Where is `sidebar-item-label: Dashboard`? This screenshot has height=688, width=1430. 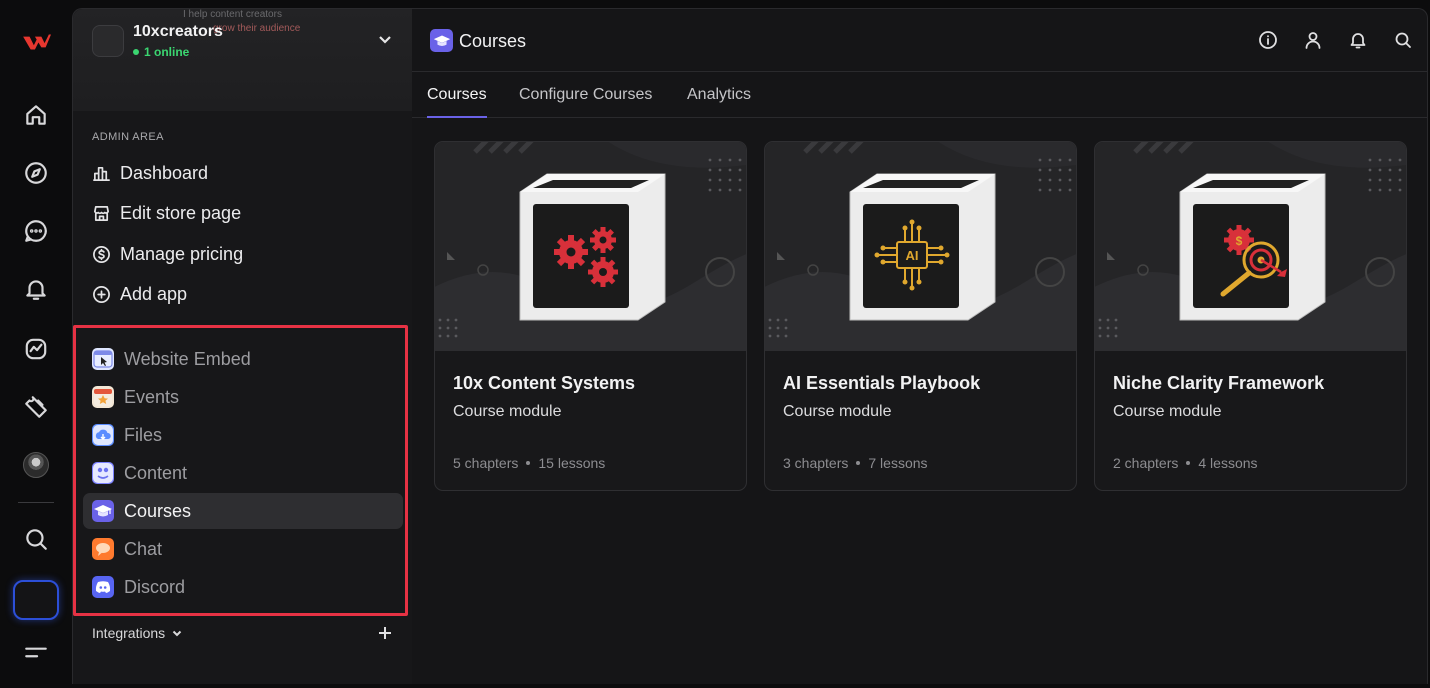 sidebar-item-label: Dashboard is located at coordinates (164, 172).